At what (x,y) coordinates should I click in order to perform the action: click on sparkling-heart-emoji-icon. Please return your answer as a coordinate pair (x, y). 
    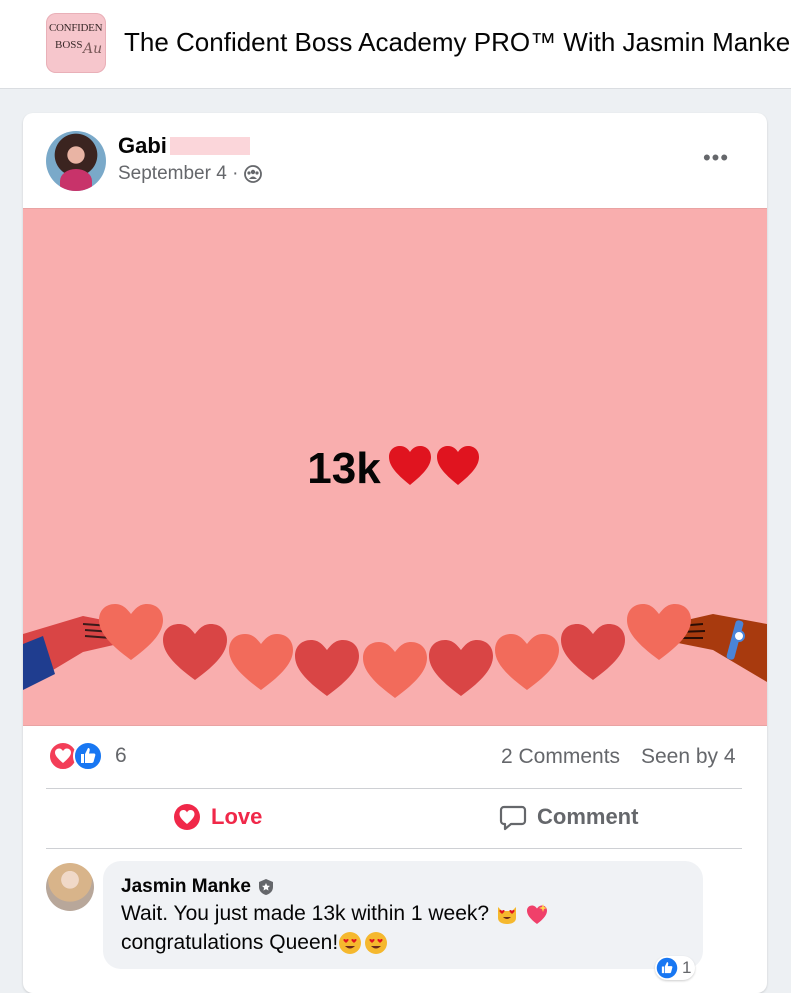
    Looking at the image, I should click on (536, 914).